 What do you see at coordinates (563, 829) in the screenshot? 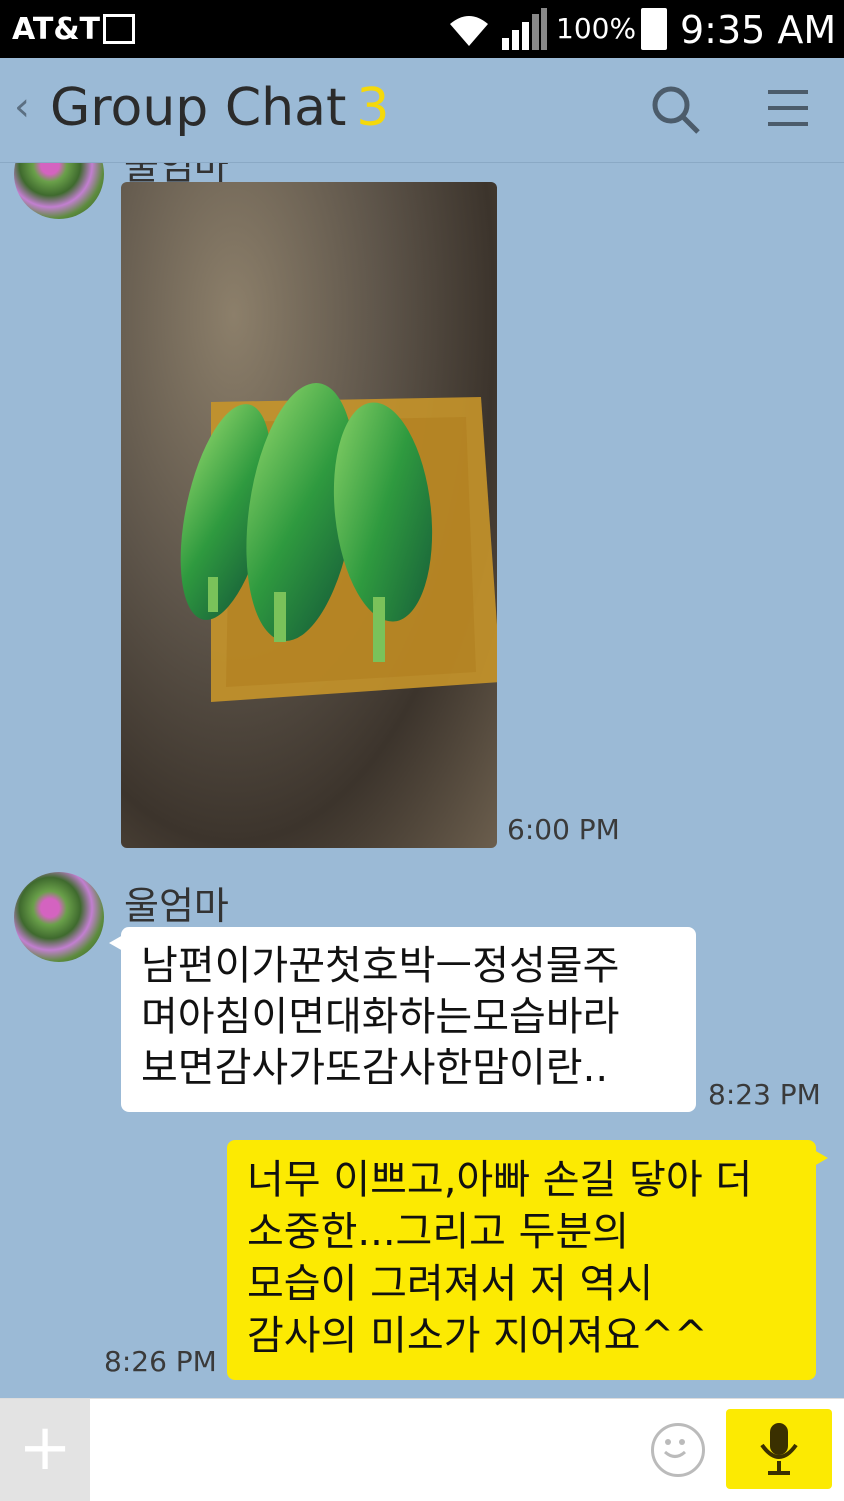
I see `message-time: 6:00 PM` at bounding box center [563, 829].